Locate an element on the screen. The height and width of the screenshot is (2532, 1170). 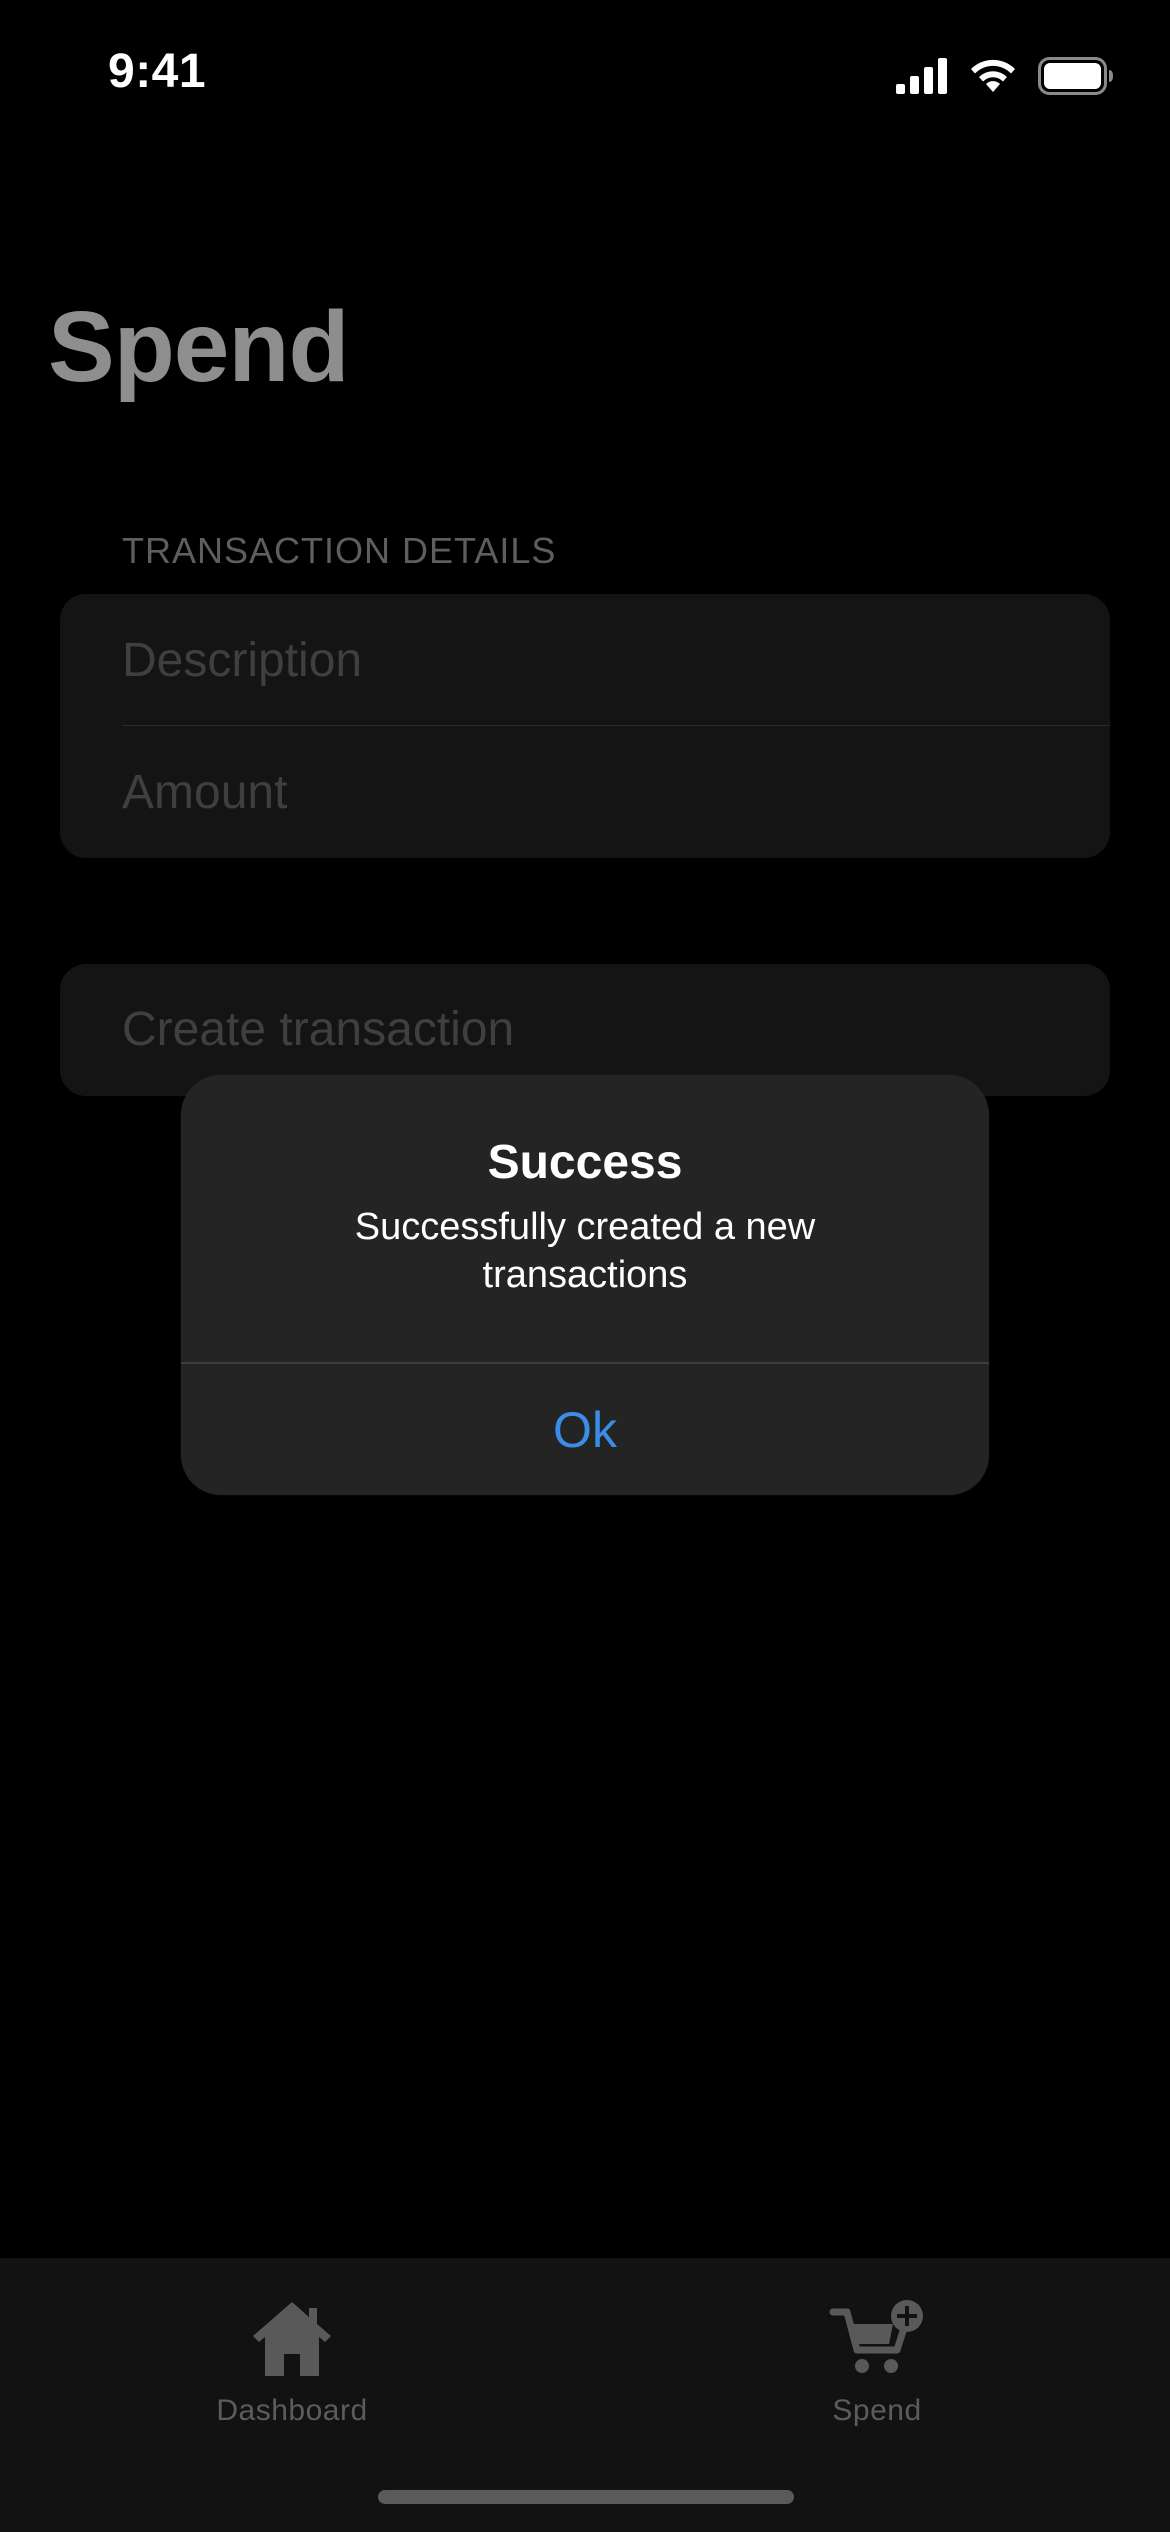
amount-row is located at coordinates (585, 792).